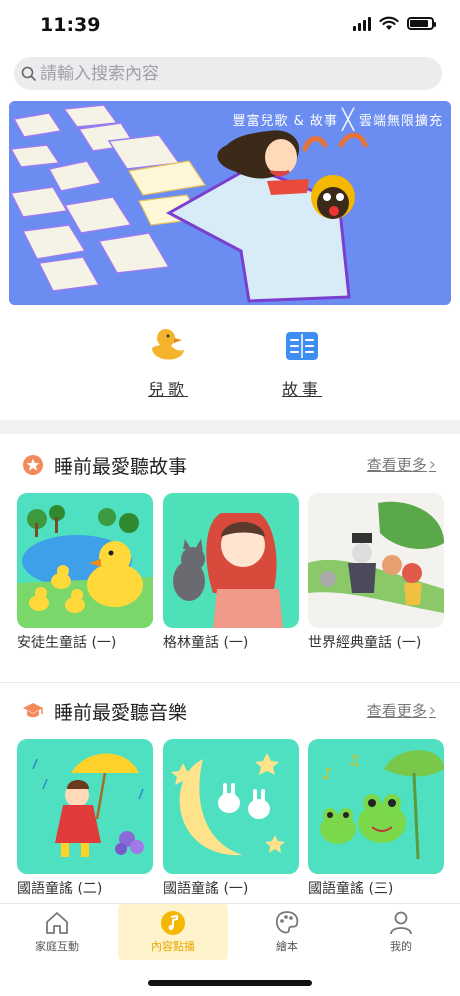 This screenshot has height=996, width=460. I want to click on section-divider, so click(230, 427).